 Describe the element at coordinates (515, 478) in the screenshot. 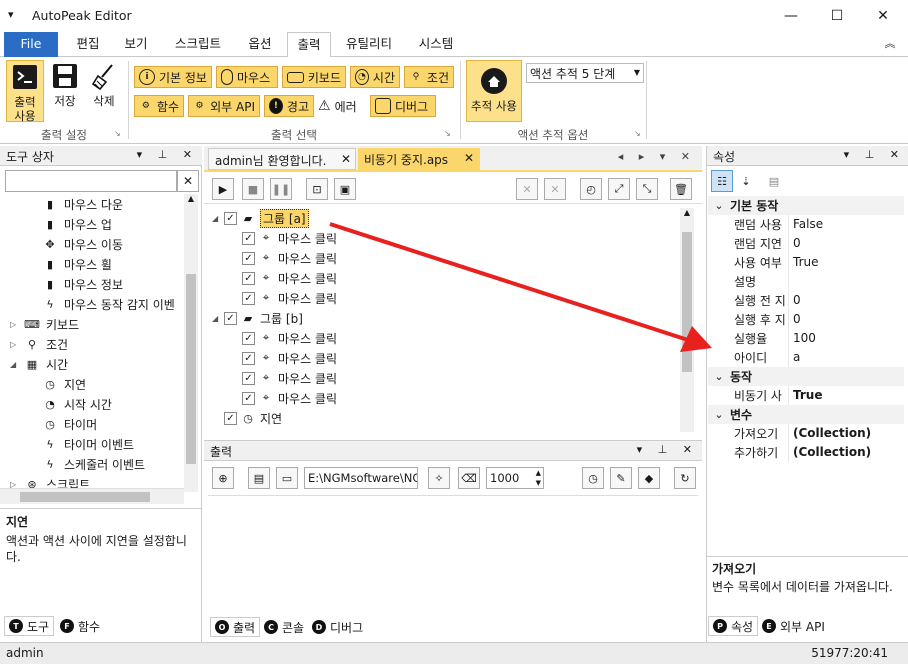

I see `line-limit-stepper: 1000 ▲ ▼` at that location.